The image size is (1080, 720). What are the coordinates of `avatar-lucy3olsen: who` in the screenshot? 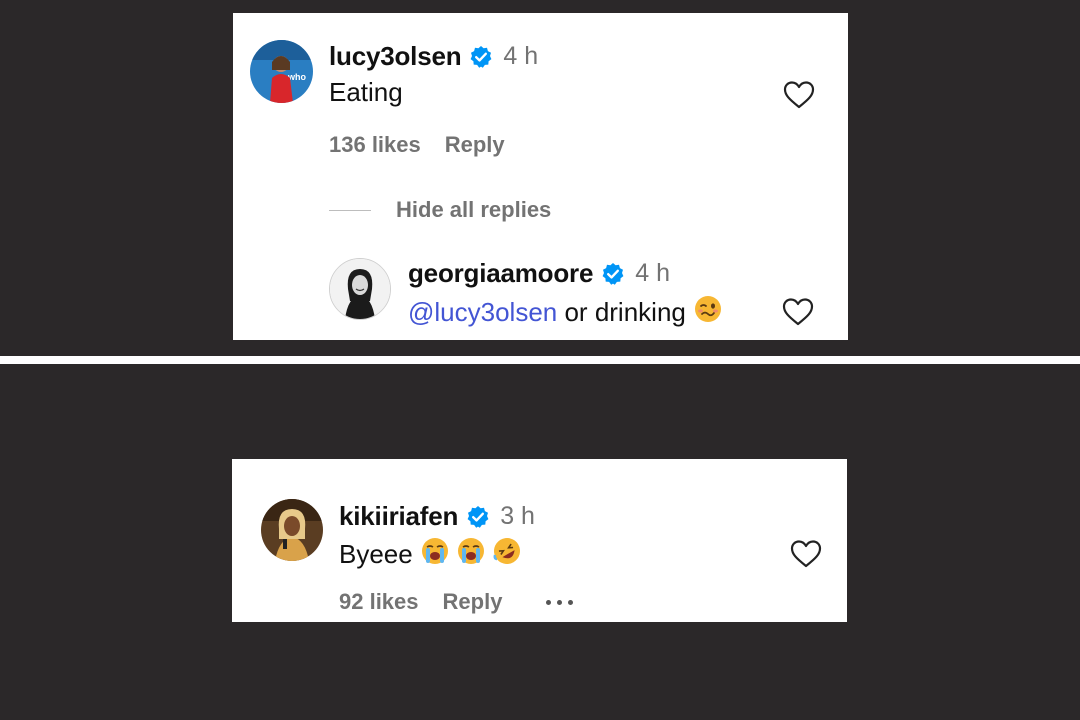 It's located at (281, 71).